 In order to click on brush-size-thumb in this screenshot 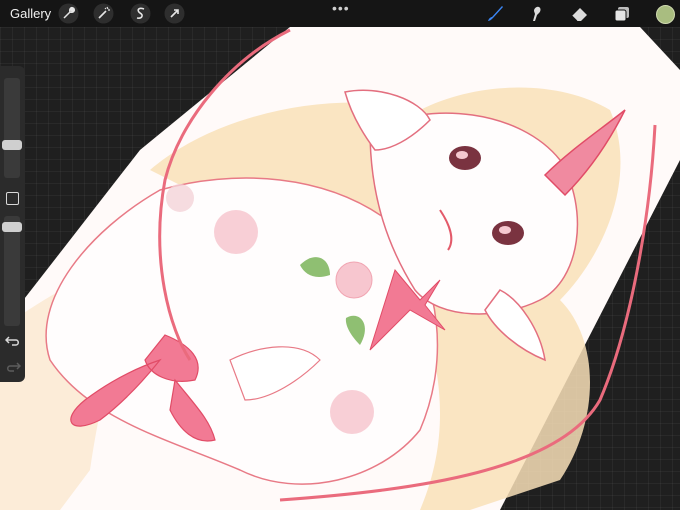, I will do `click(12, 145)`.